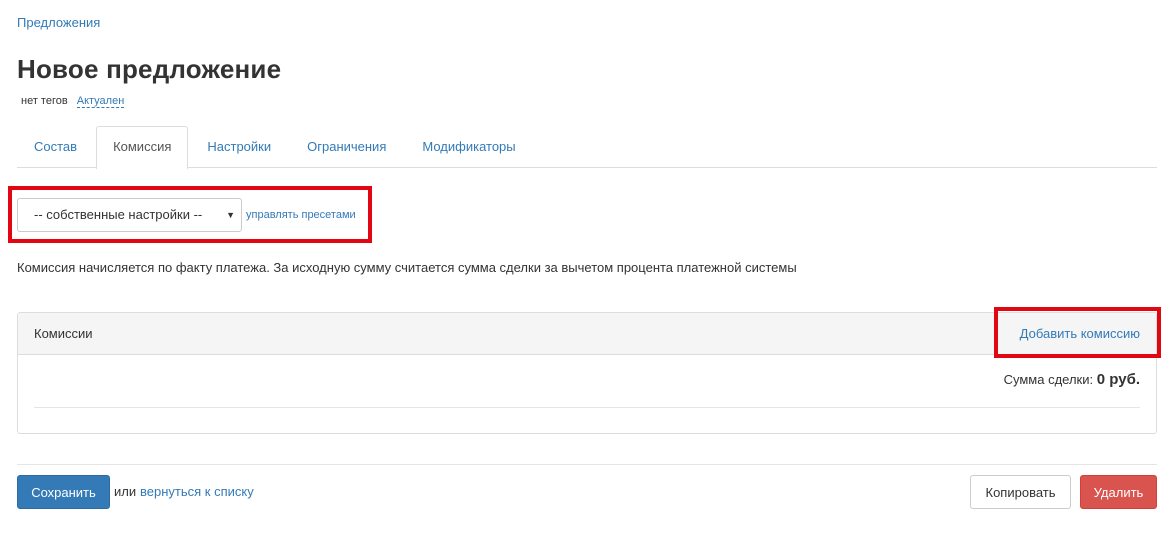 This screenshot has width=1169, height=553. I want to click on copy-button: Копировать, so click(1020, 492).